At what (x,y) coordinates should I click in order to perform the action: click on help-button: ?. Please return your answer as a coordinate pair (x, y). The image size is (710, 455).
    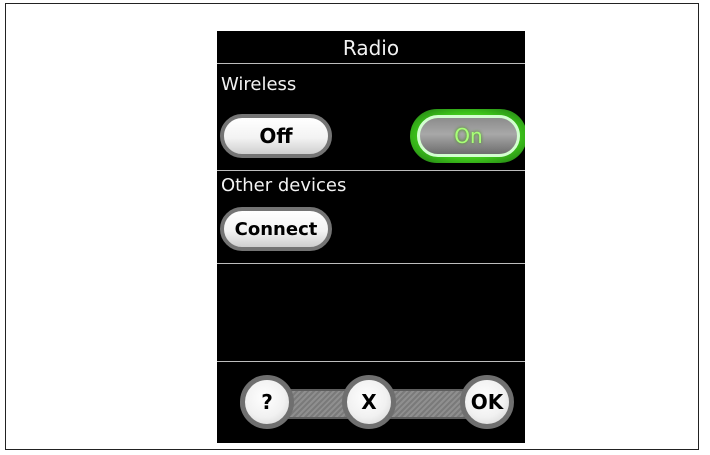
    Looking at the image, I should click on (267, 402).